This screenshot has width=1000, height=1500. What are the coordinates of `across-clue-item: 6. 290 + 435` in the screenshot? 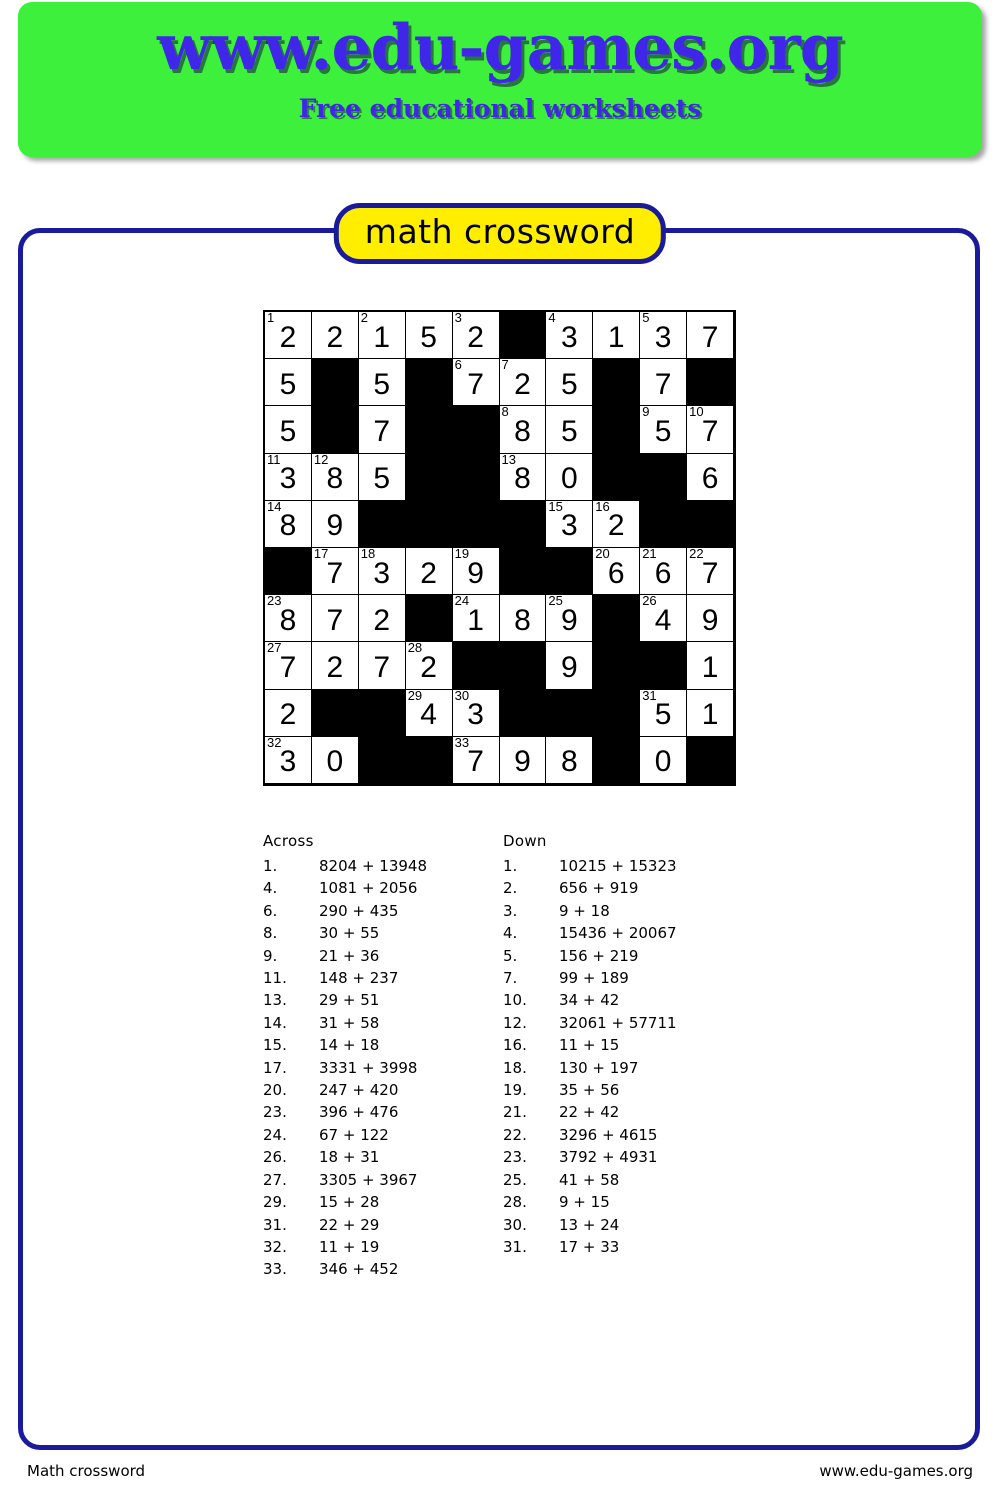 It's located at (383, 911).